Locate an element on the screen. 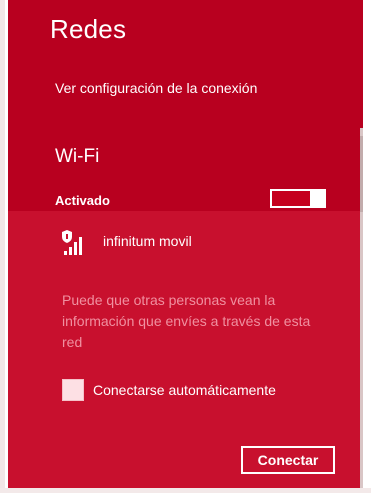  wifi-toggle-label: Activado is located at coordinates (82, 200).